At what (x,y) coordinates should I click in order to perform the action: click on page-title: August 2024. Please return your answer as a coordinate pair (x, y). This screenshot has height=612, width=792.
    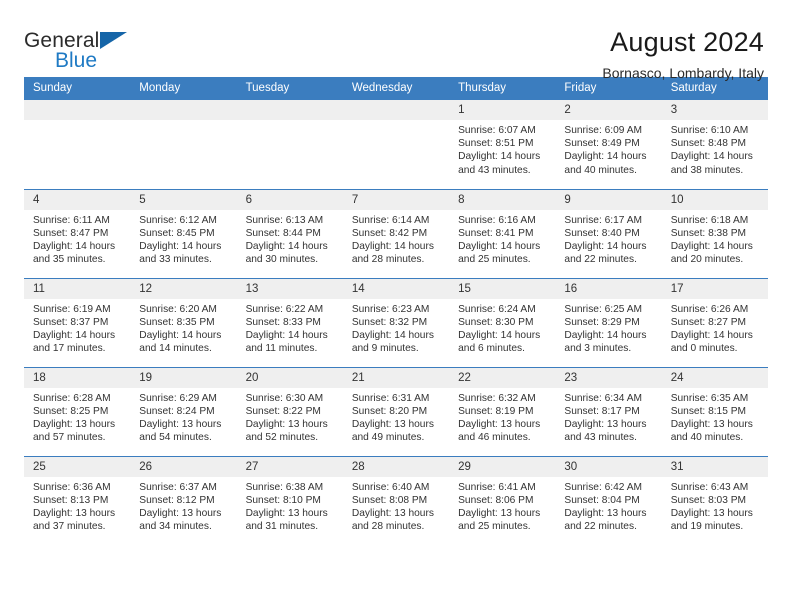
    Looking at the image, I should click on (687, 42).